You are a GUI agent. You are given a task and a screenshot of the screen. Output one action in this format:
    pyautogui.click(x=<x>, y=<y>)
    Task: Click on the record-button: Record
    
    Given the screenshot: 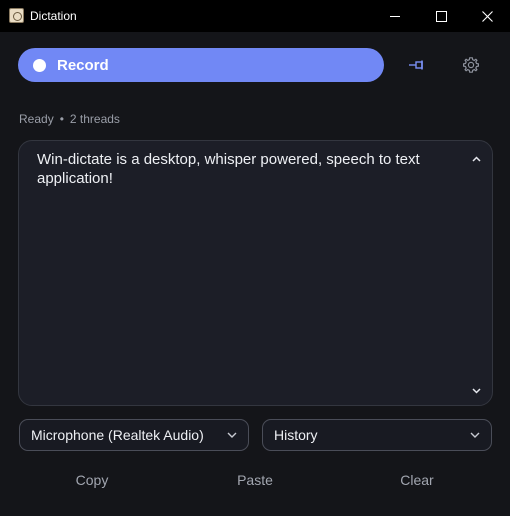 What is the action you would take?
    pyautogui.click(x=201, y=65)
    